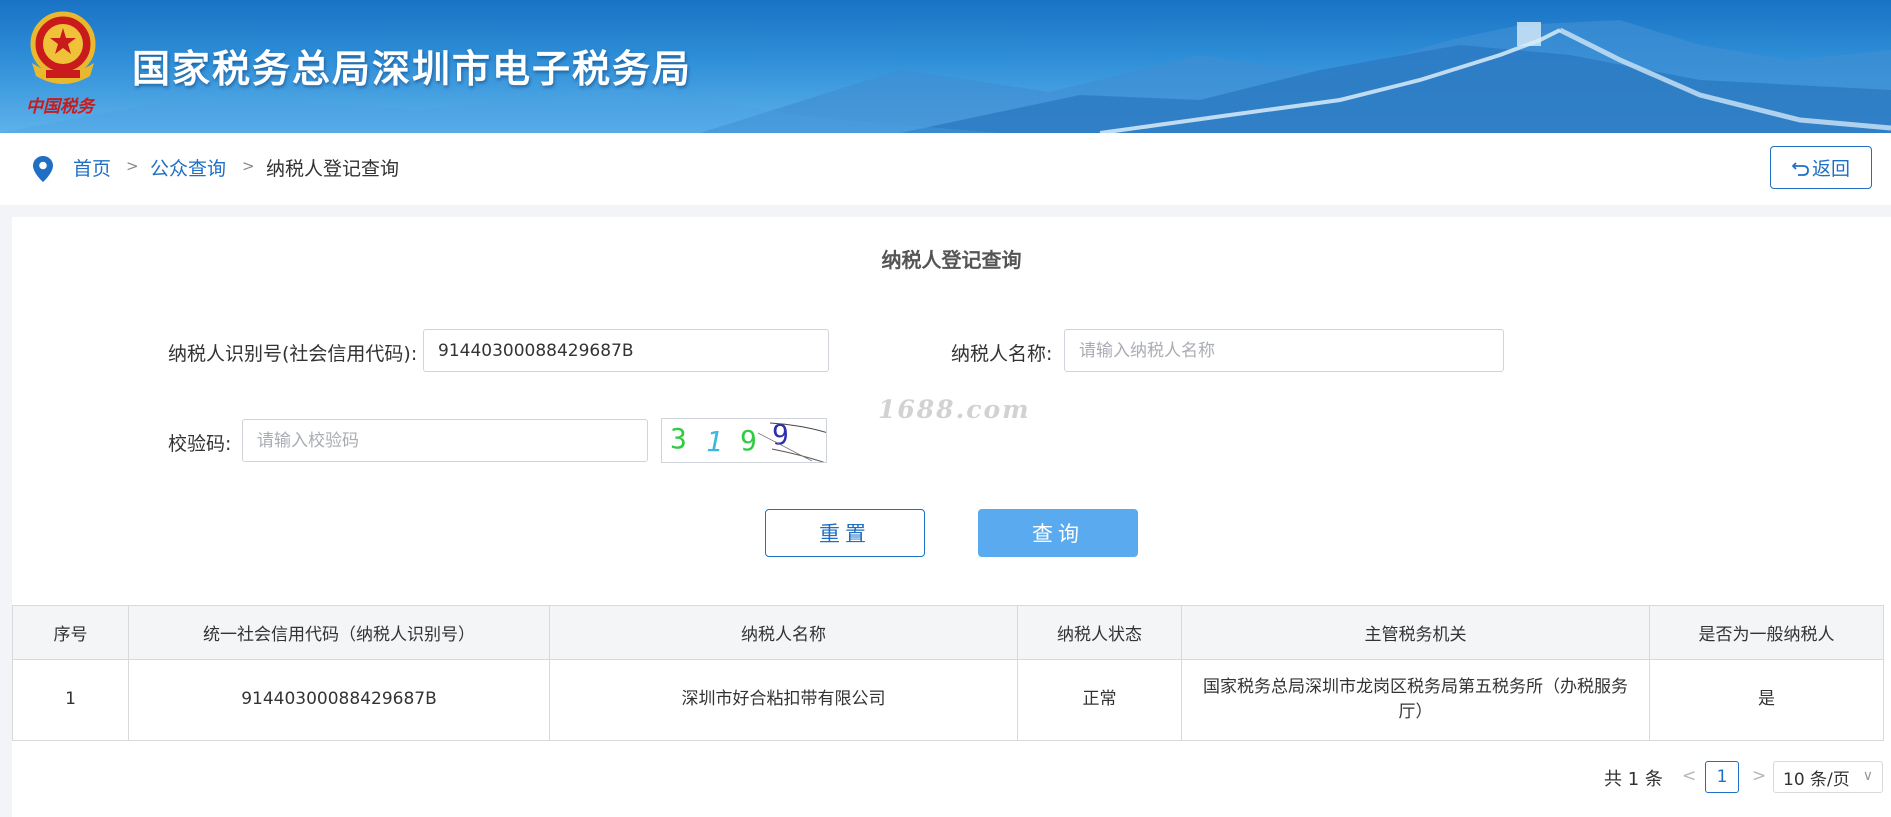  I want to click on table-cell-tax-authority: 国家税务总局深圳市龙岗区税务局第五税务所（办税服务厅）, so click(1415, 700).